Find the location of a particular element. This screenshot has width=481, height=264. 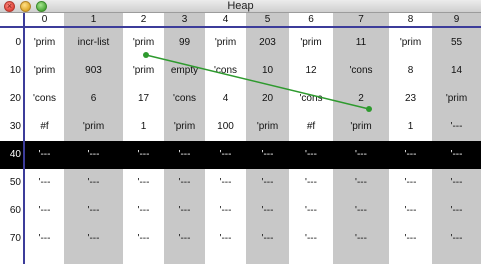

column-header-5: 5 is located at coordinates (267, 19).